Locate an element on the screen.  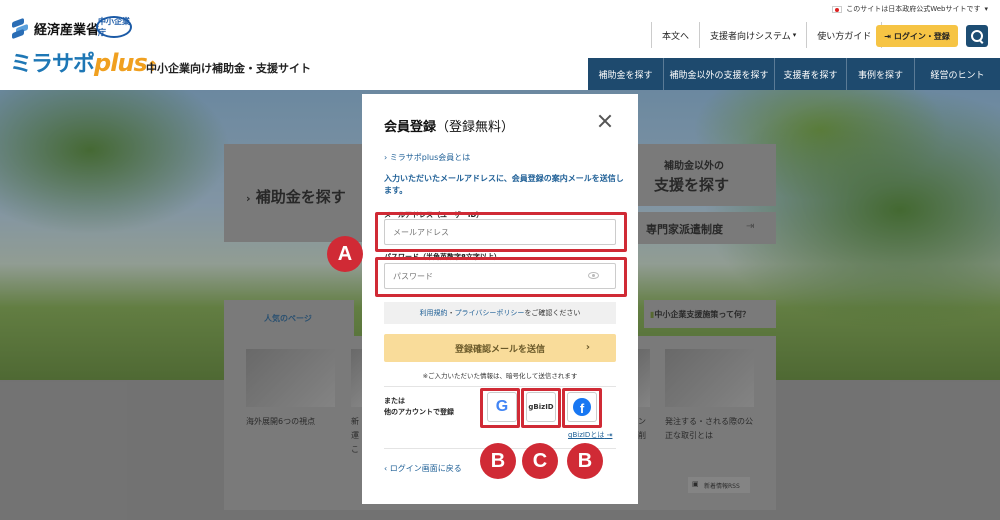
modal-title: 会員登録（登録無料） is located at coordinates (449, 125).